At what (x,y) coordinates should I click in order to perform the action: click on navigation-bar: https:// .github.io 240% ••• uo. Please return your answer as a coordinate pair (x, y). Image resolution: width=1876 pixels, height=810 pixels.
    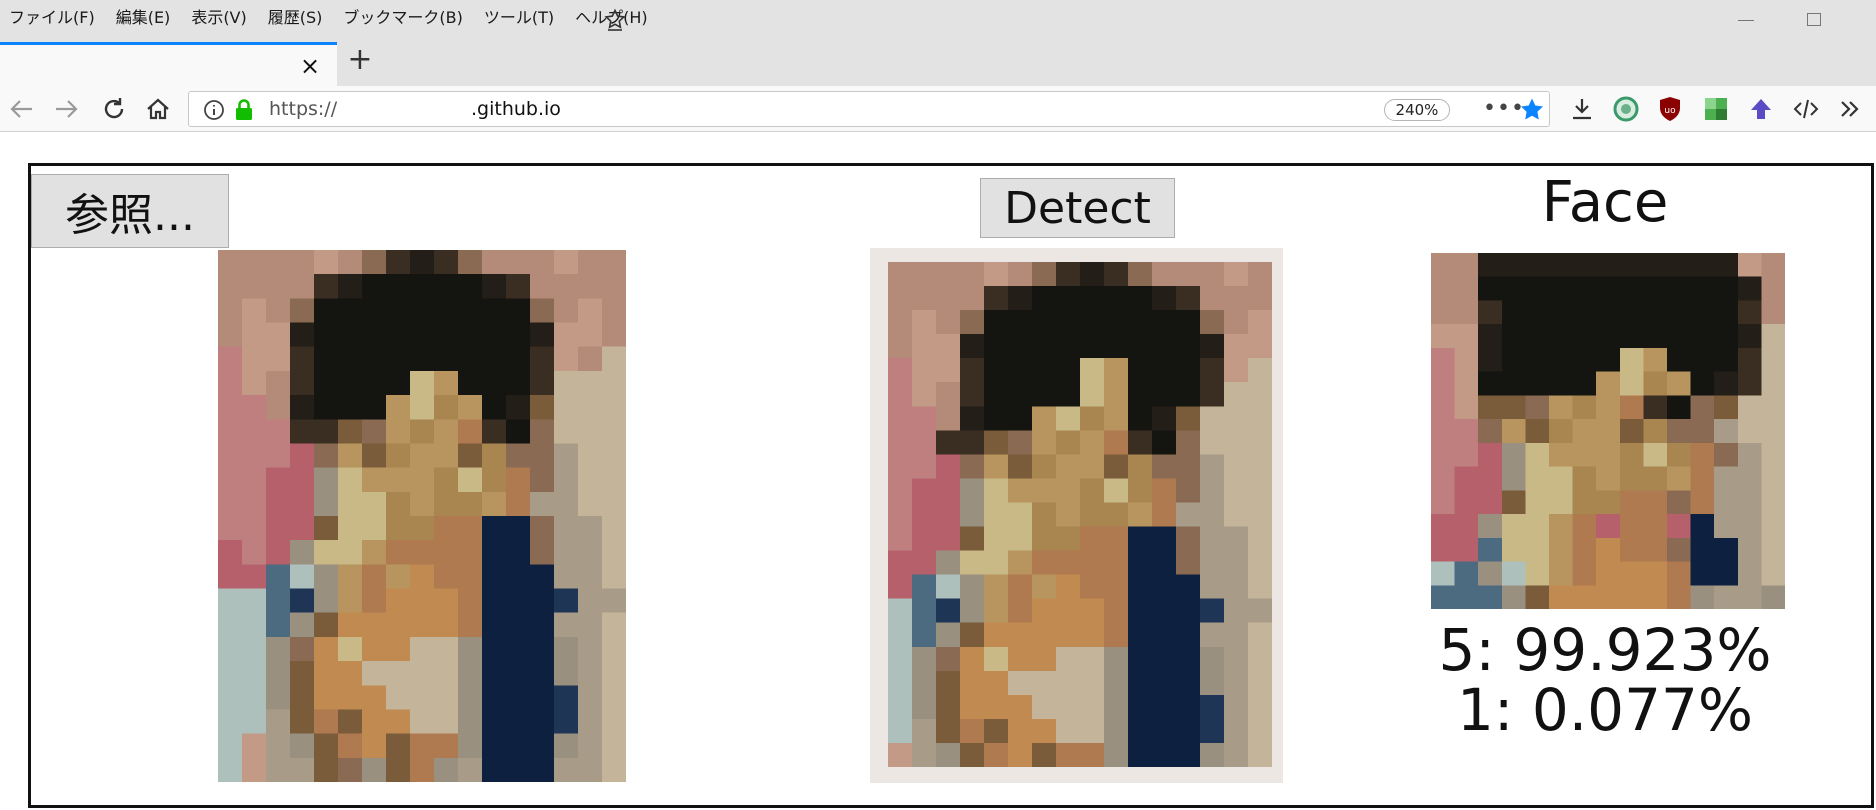
    Looking at the image, I should click on (938, 109).